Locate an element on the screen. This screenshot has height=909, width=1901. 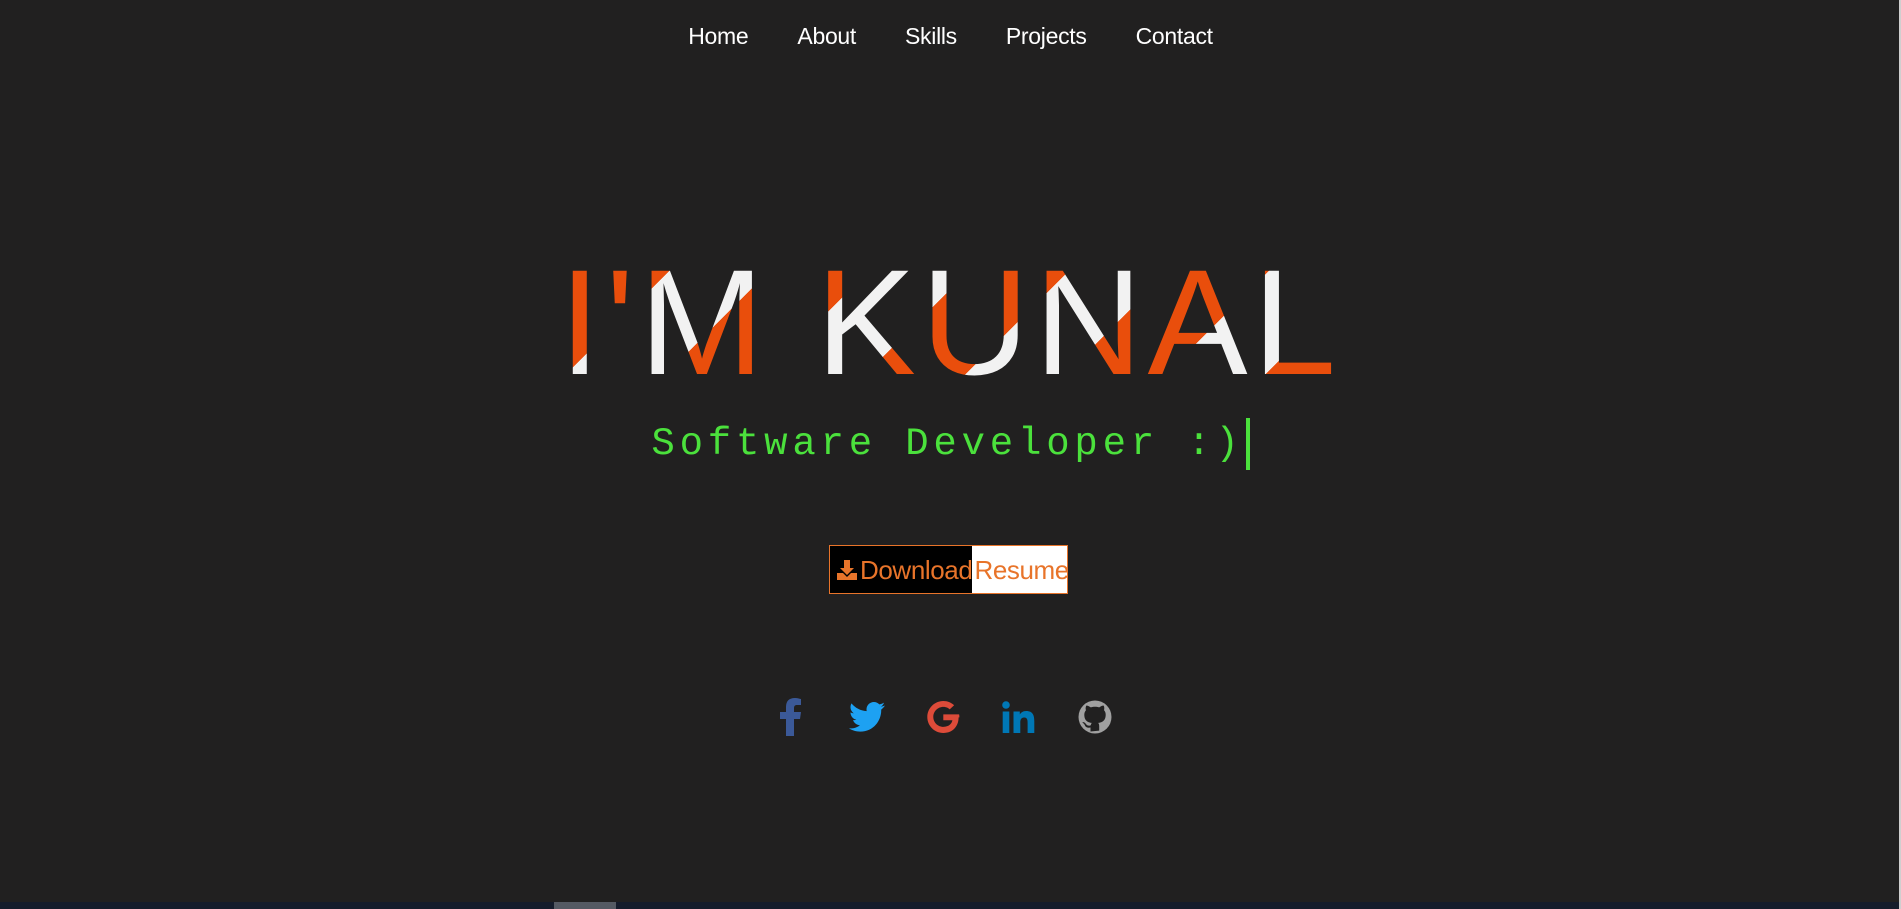
resume-section: Resume is located at coordinates (1020, 569).